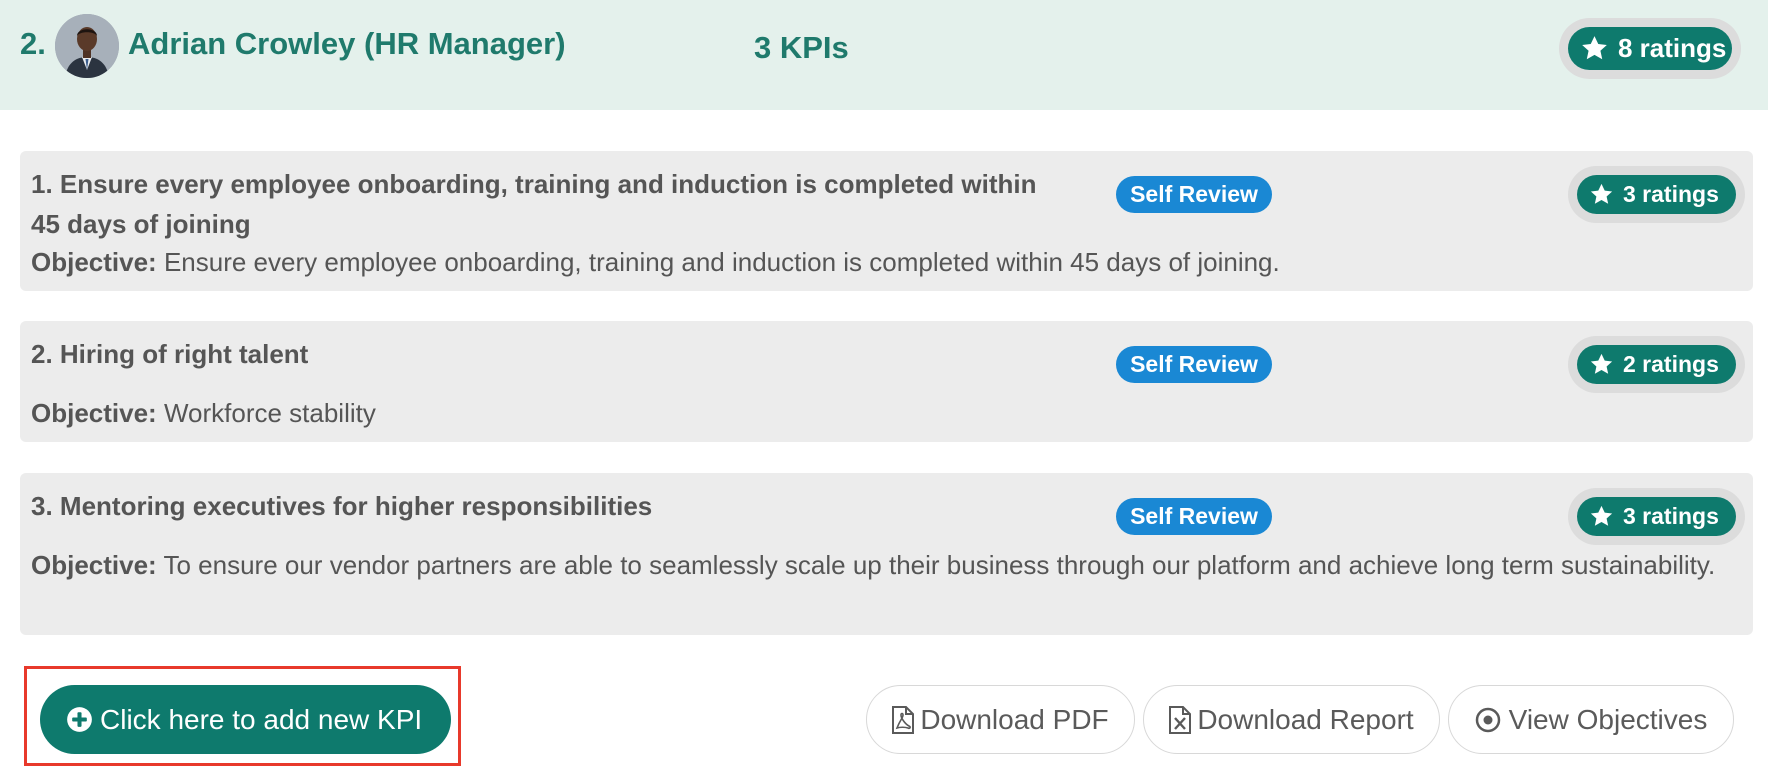 Image resolution: width=1768 pixels, height=780 pixels. What do you see at coordinates (1672, 48) in the screenshot?
I see `ratings-count: 8 ratings` at bounding box center [1672, 48].